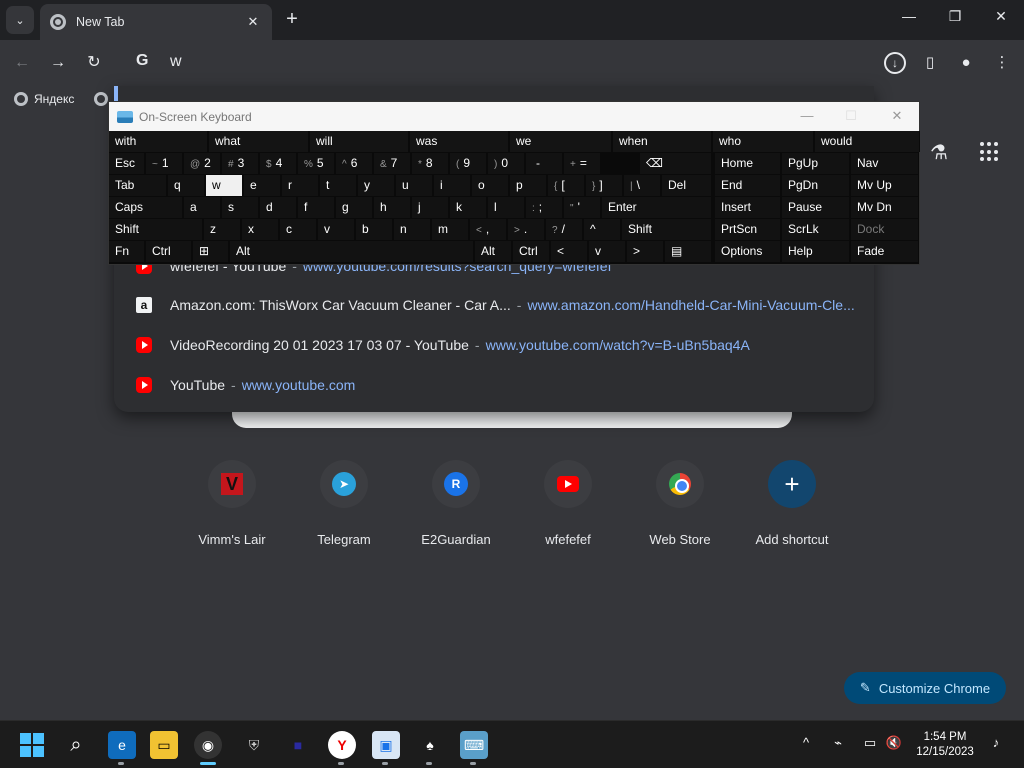 The width and height of the screenshot is (1024, 768). What do you see at coordinates (501, 385) in the screenshot?
I see `suggestion-row: YouTube - www.youtube.com` at bounding box center [501, 385].